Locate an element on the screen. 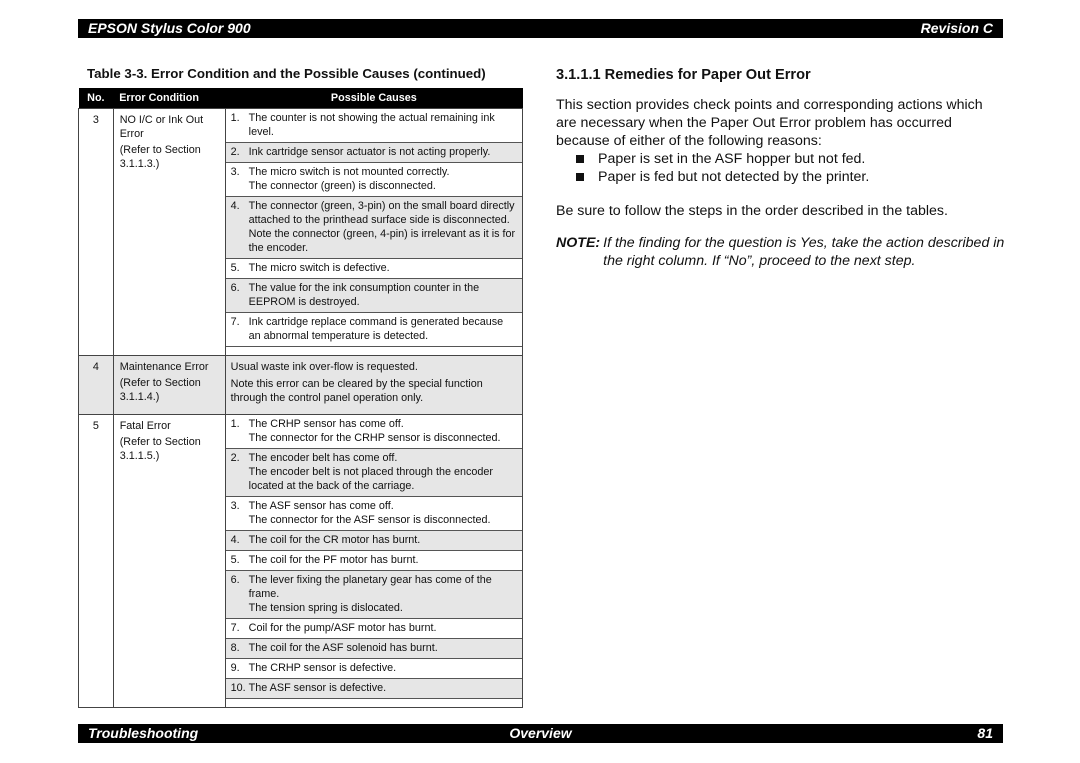 The width and height of the screenshot is (1080, 763). error-condition-cell: Fatal Error (Refer to Section 3.1.1.5.) is located at coordinates (169, 561).